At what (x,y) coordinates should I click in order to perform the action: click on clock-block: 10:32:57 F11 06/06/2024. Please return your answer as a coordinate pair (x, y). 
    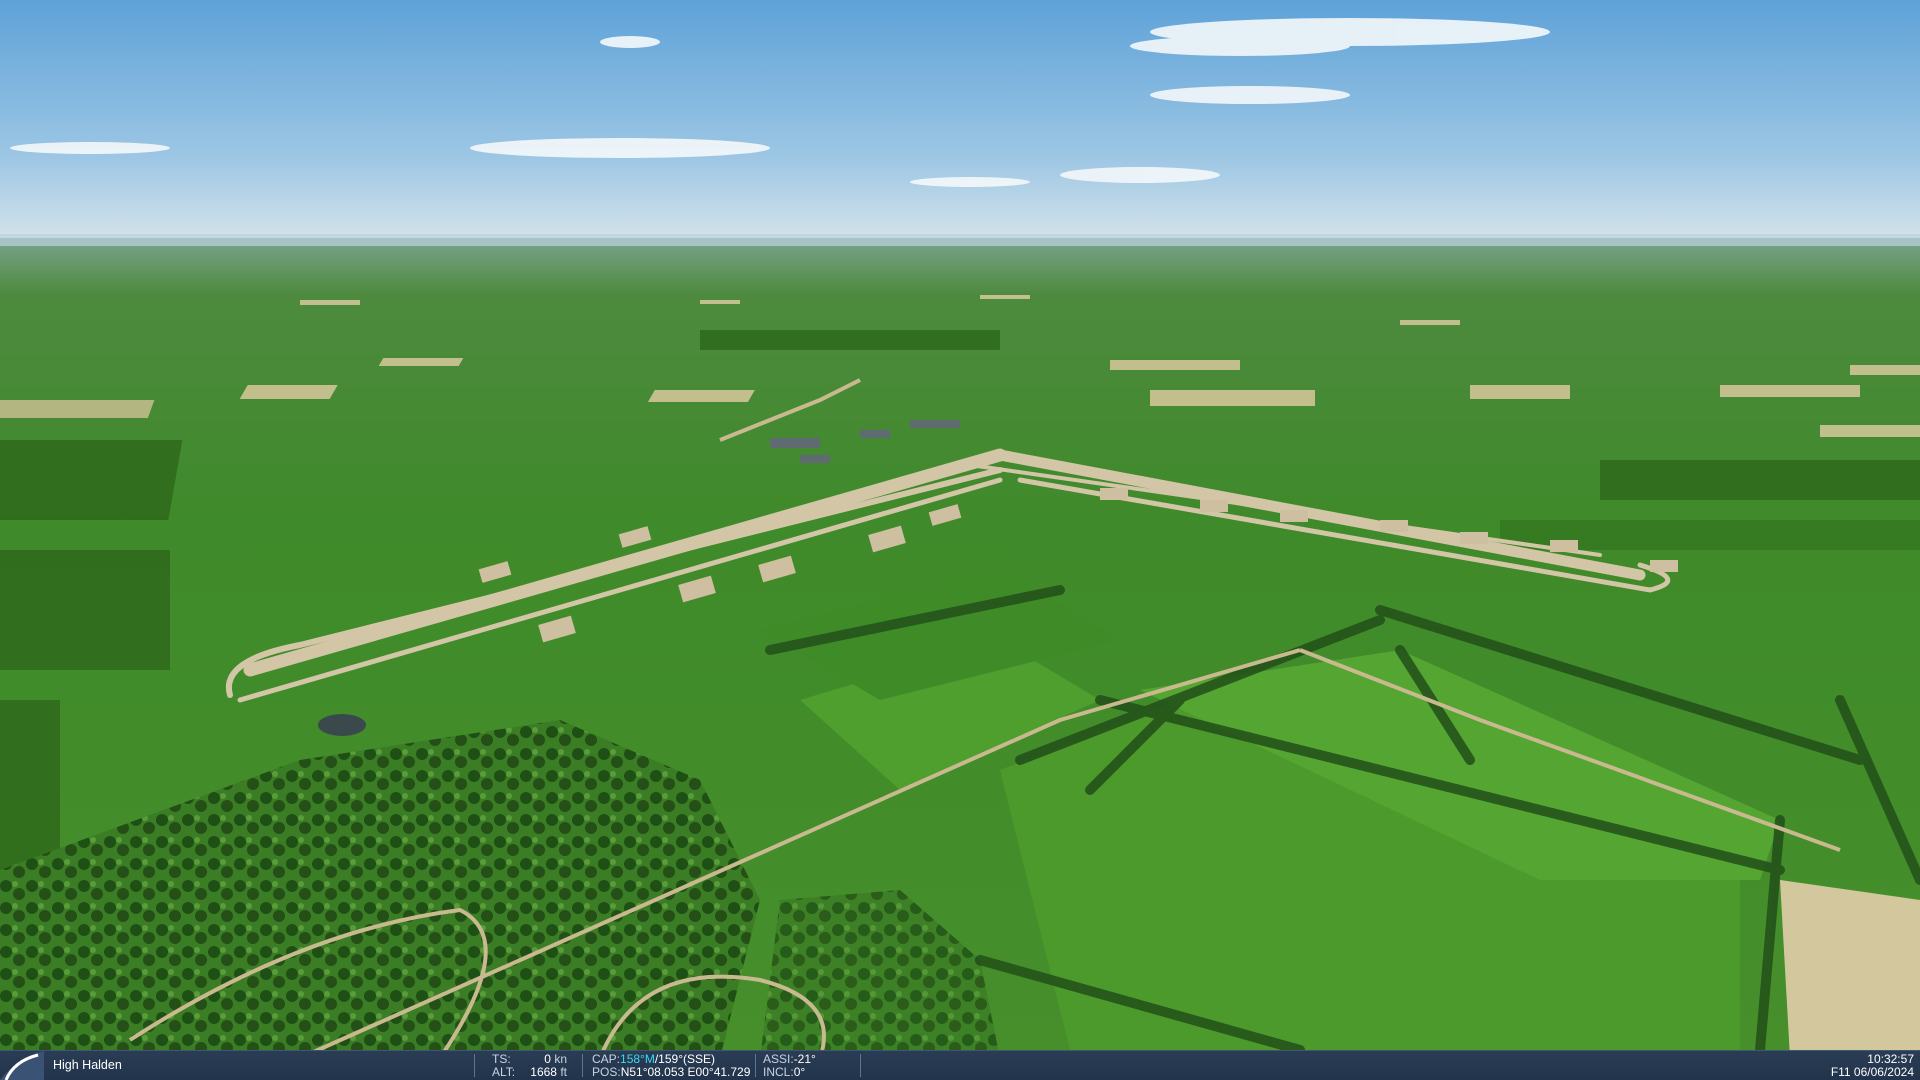
    Looking at the image, I should click on (1872, 1066).